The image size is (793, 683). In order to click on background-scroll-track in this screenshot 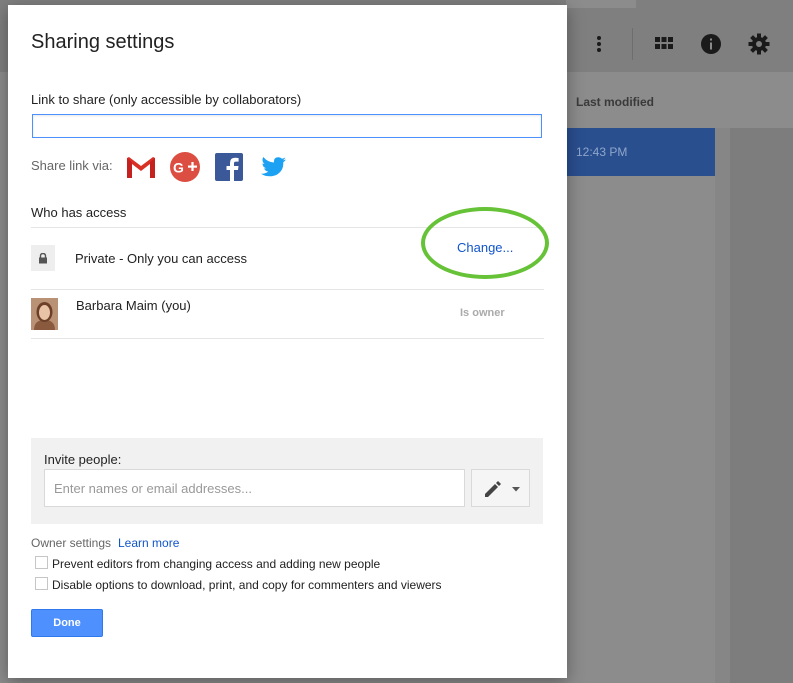, I will do `click(722, 405)`.